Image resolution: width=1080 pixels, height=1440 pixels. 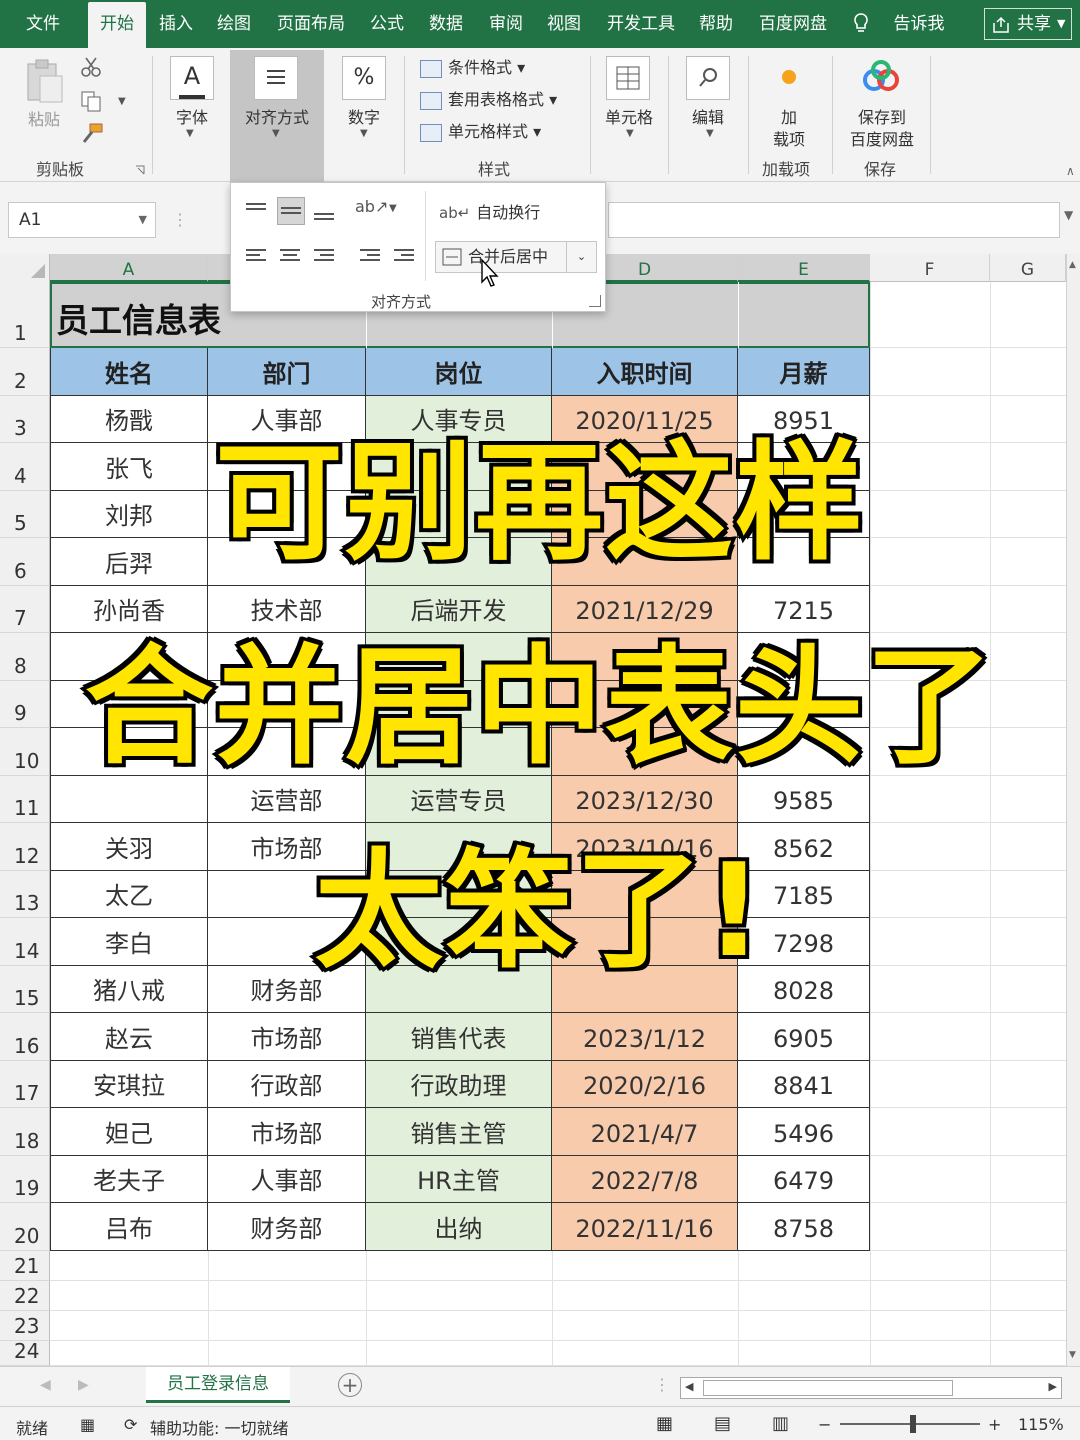 What do you see at coordinates (804, 268) in the screenshot?
I see `column-header-e: E` at bounding box center [804, 268].